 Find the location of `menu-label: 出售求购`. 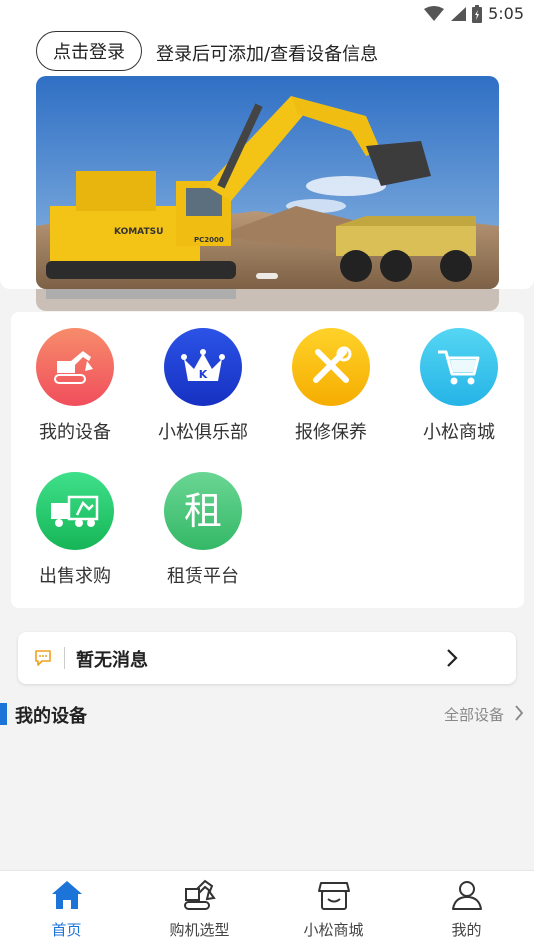

menu-label: 出售求购 is located at coordinates (75, 576).